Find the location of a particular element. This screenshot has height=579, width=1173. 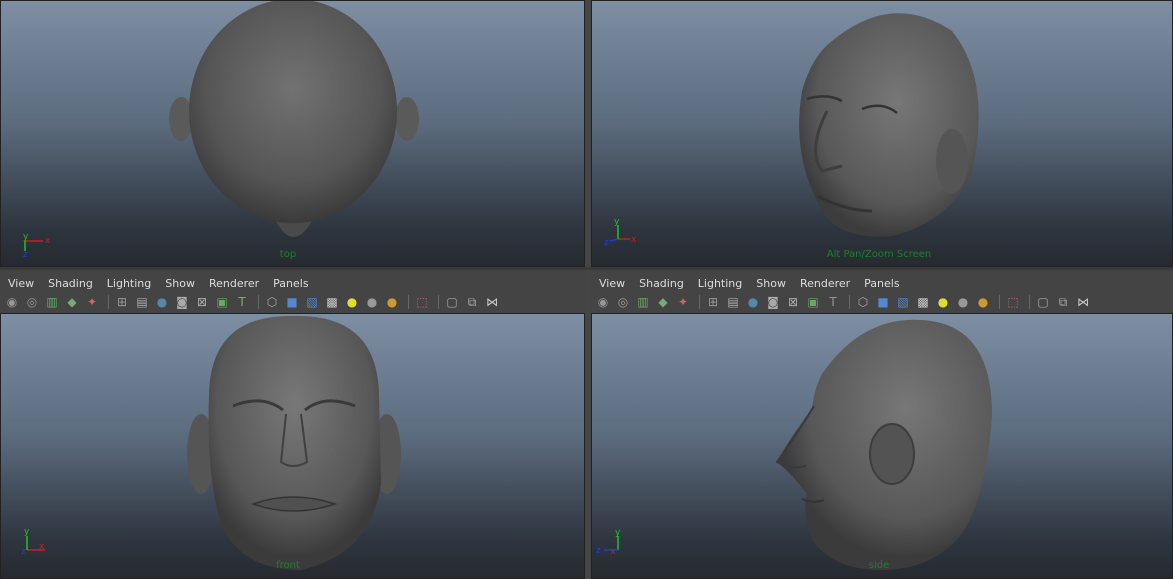

pane-divider-horizontal is located at coordinates (586, 268).